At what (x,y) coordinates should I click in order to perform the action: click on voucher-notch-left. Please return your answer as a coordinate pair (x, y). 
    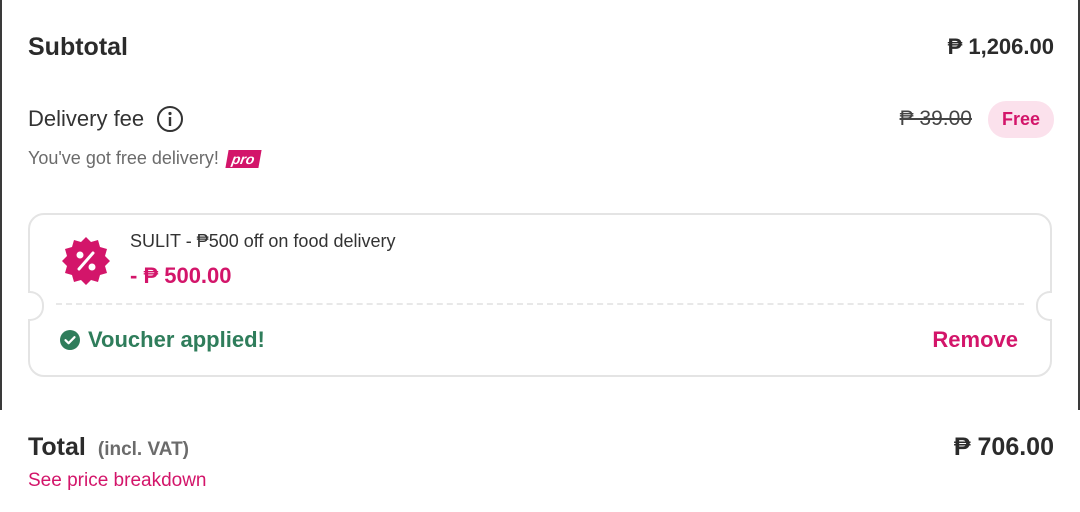
    Looking at the image, I should click on (36, 306).